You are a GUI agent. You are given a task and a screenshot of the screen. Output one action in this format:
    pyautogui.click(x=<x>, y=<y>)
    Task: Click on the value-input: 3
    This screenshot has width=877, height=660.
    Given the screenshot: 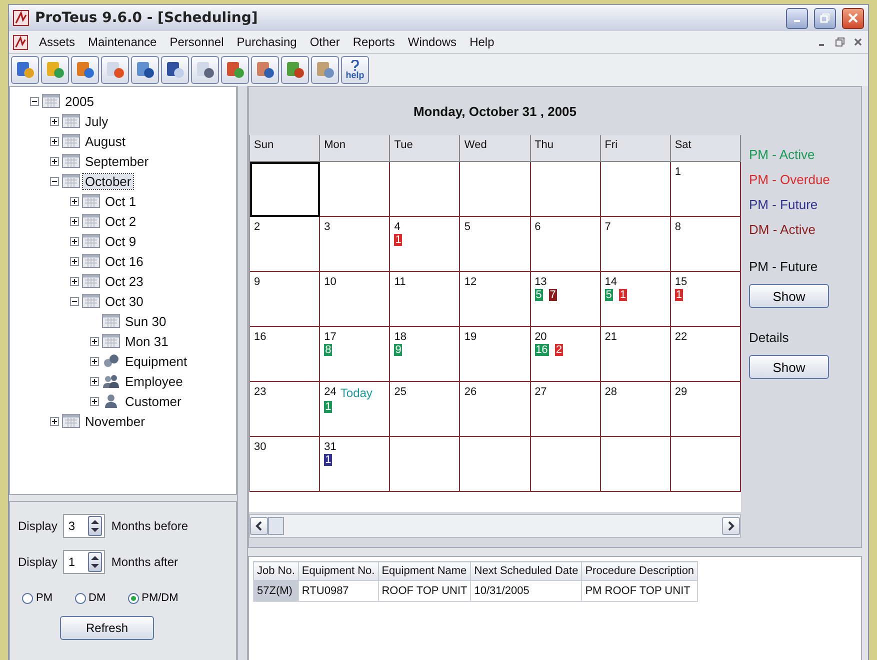 What is the action you would take?
    pyautogui.click(x=78, y=526)
    